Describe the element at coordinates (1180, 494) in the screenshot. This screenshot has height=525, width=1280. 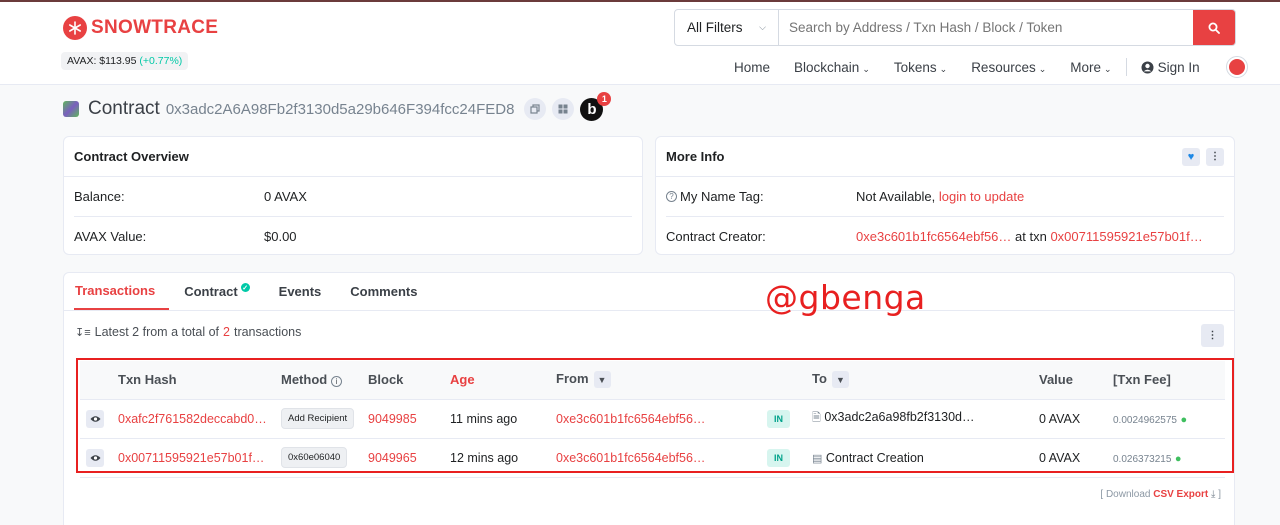
I see `csv-export-link: CSV Export` at that location.